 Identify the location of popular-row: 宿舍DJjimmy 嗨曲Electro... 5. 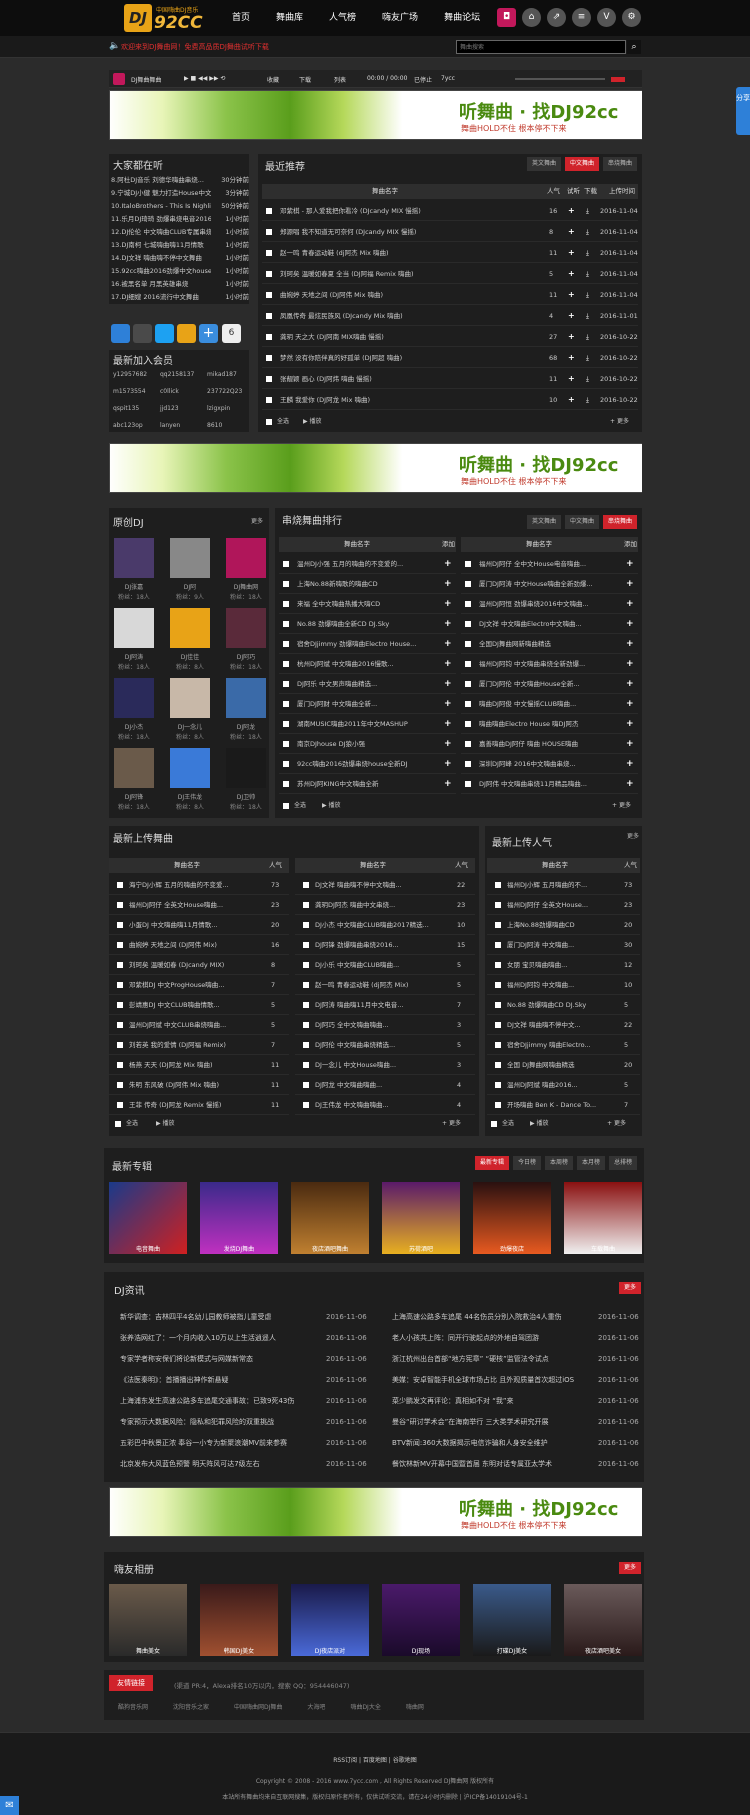
(563, 1045).